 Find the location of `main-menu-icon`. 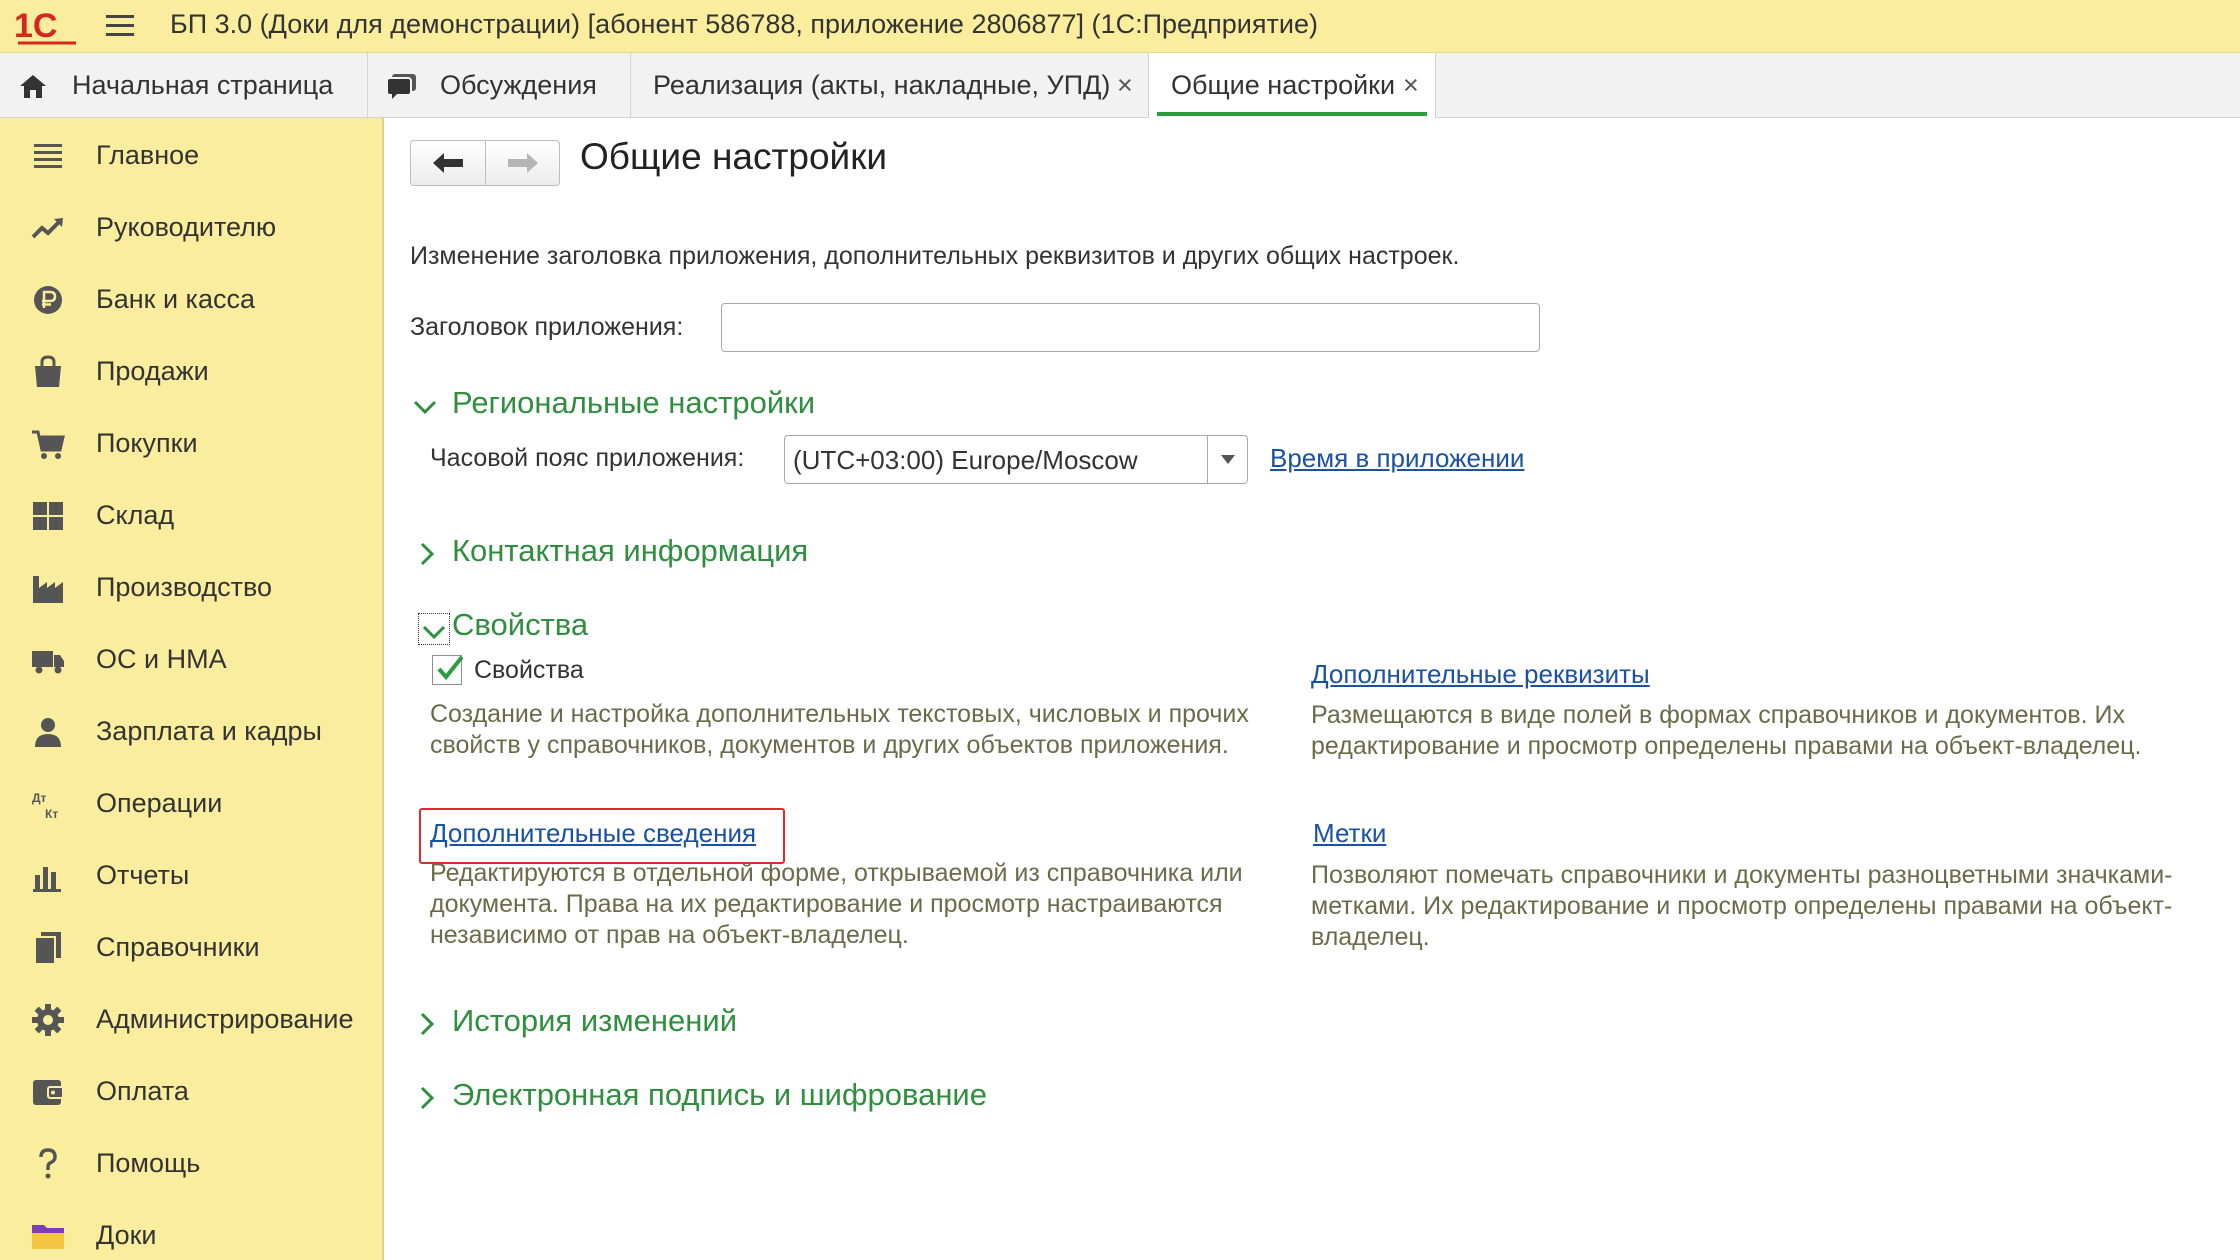

main-menu-icon is located at coordinates (120, 26).